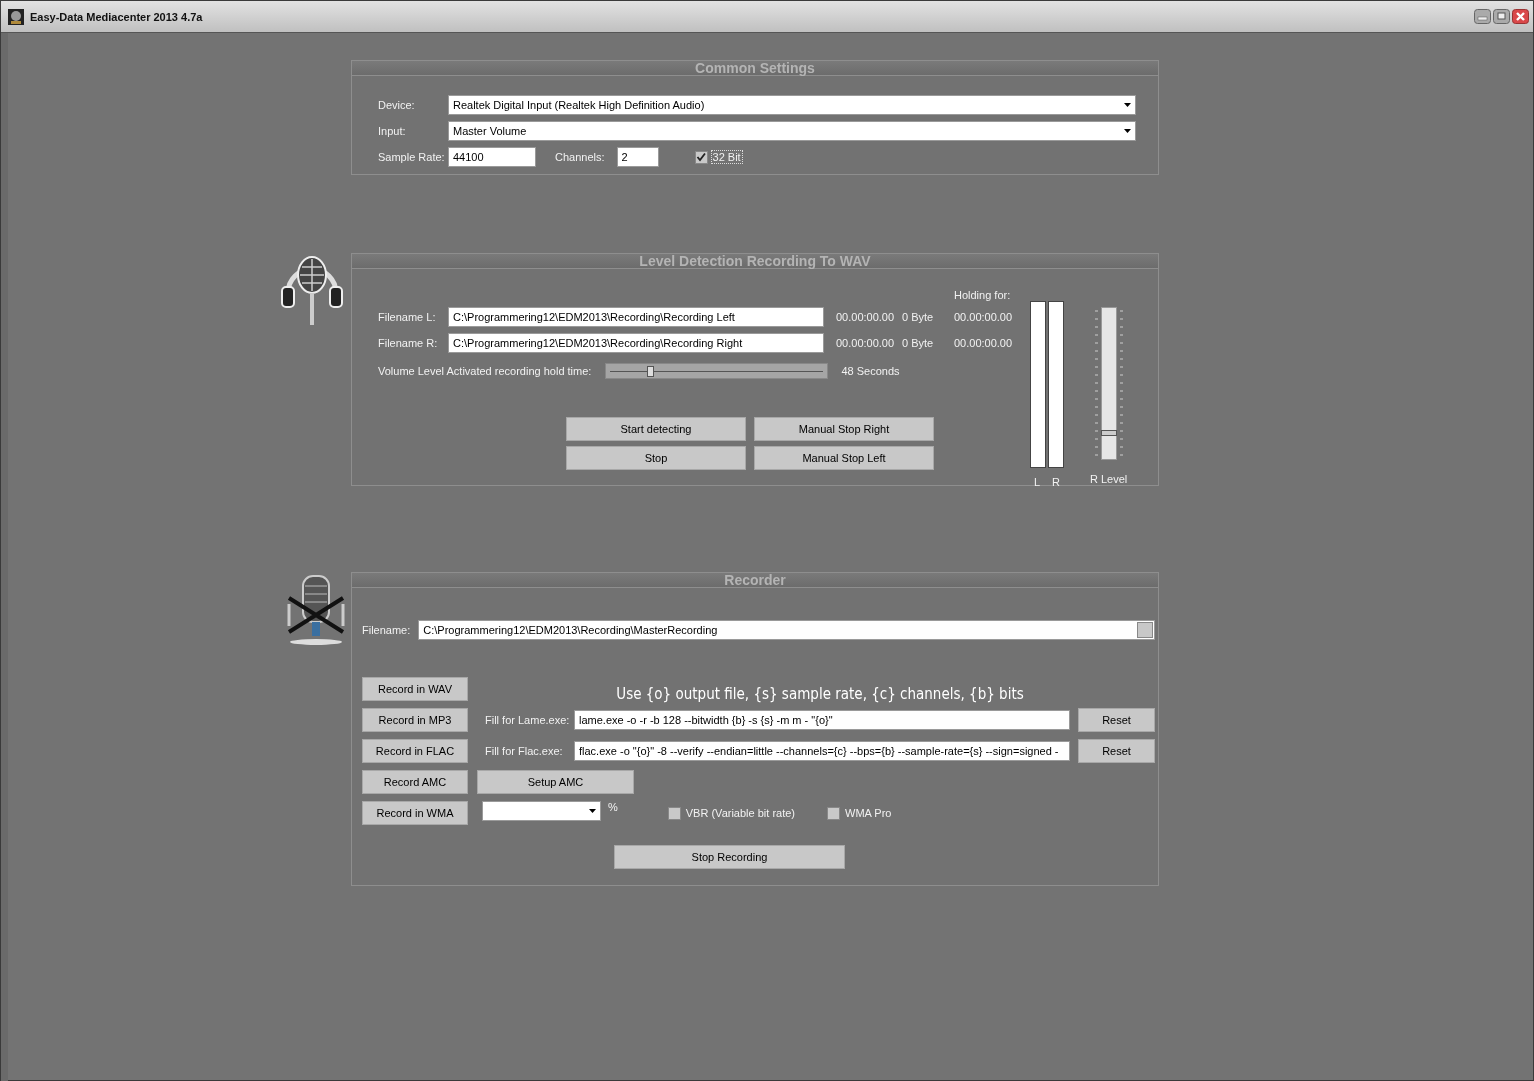  Describe the element at coordinates (397, 105) in the screenshot. I see `device-label: Device:` at that location.